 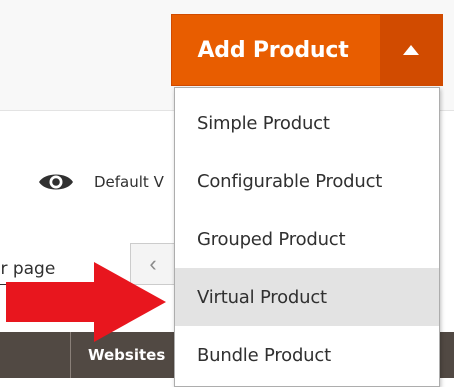 I want to click on default-view-label: Default V, so click(x=129, y=182).